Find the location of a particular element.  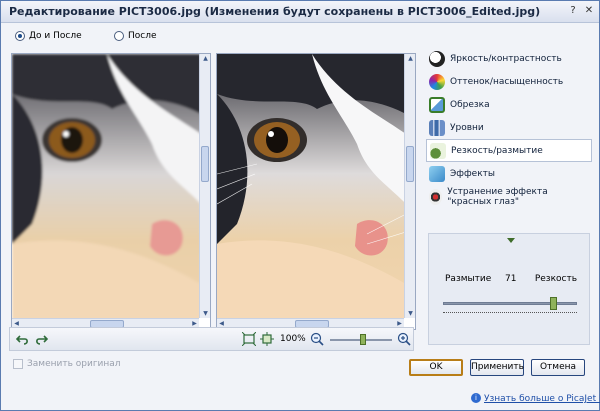

radio-after: После is located at coordinates (135, 36).